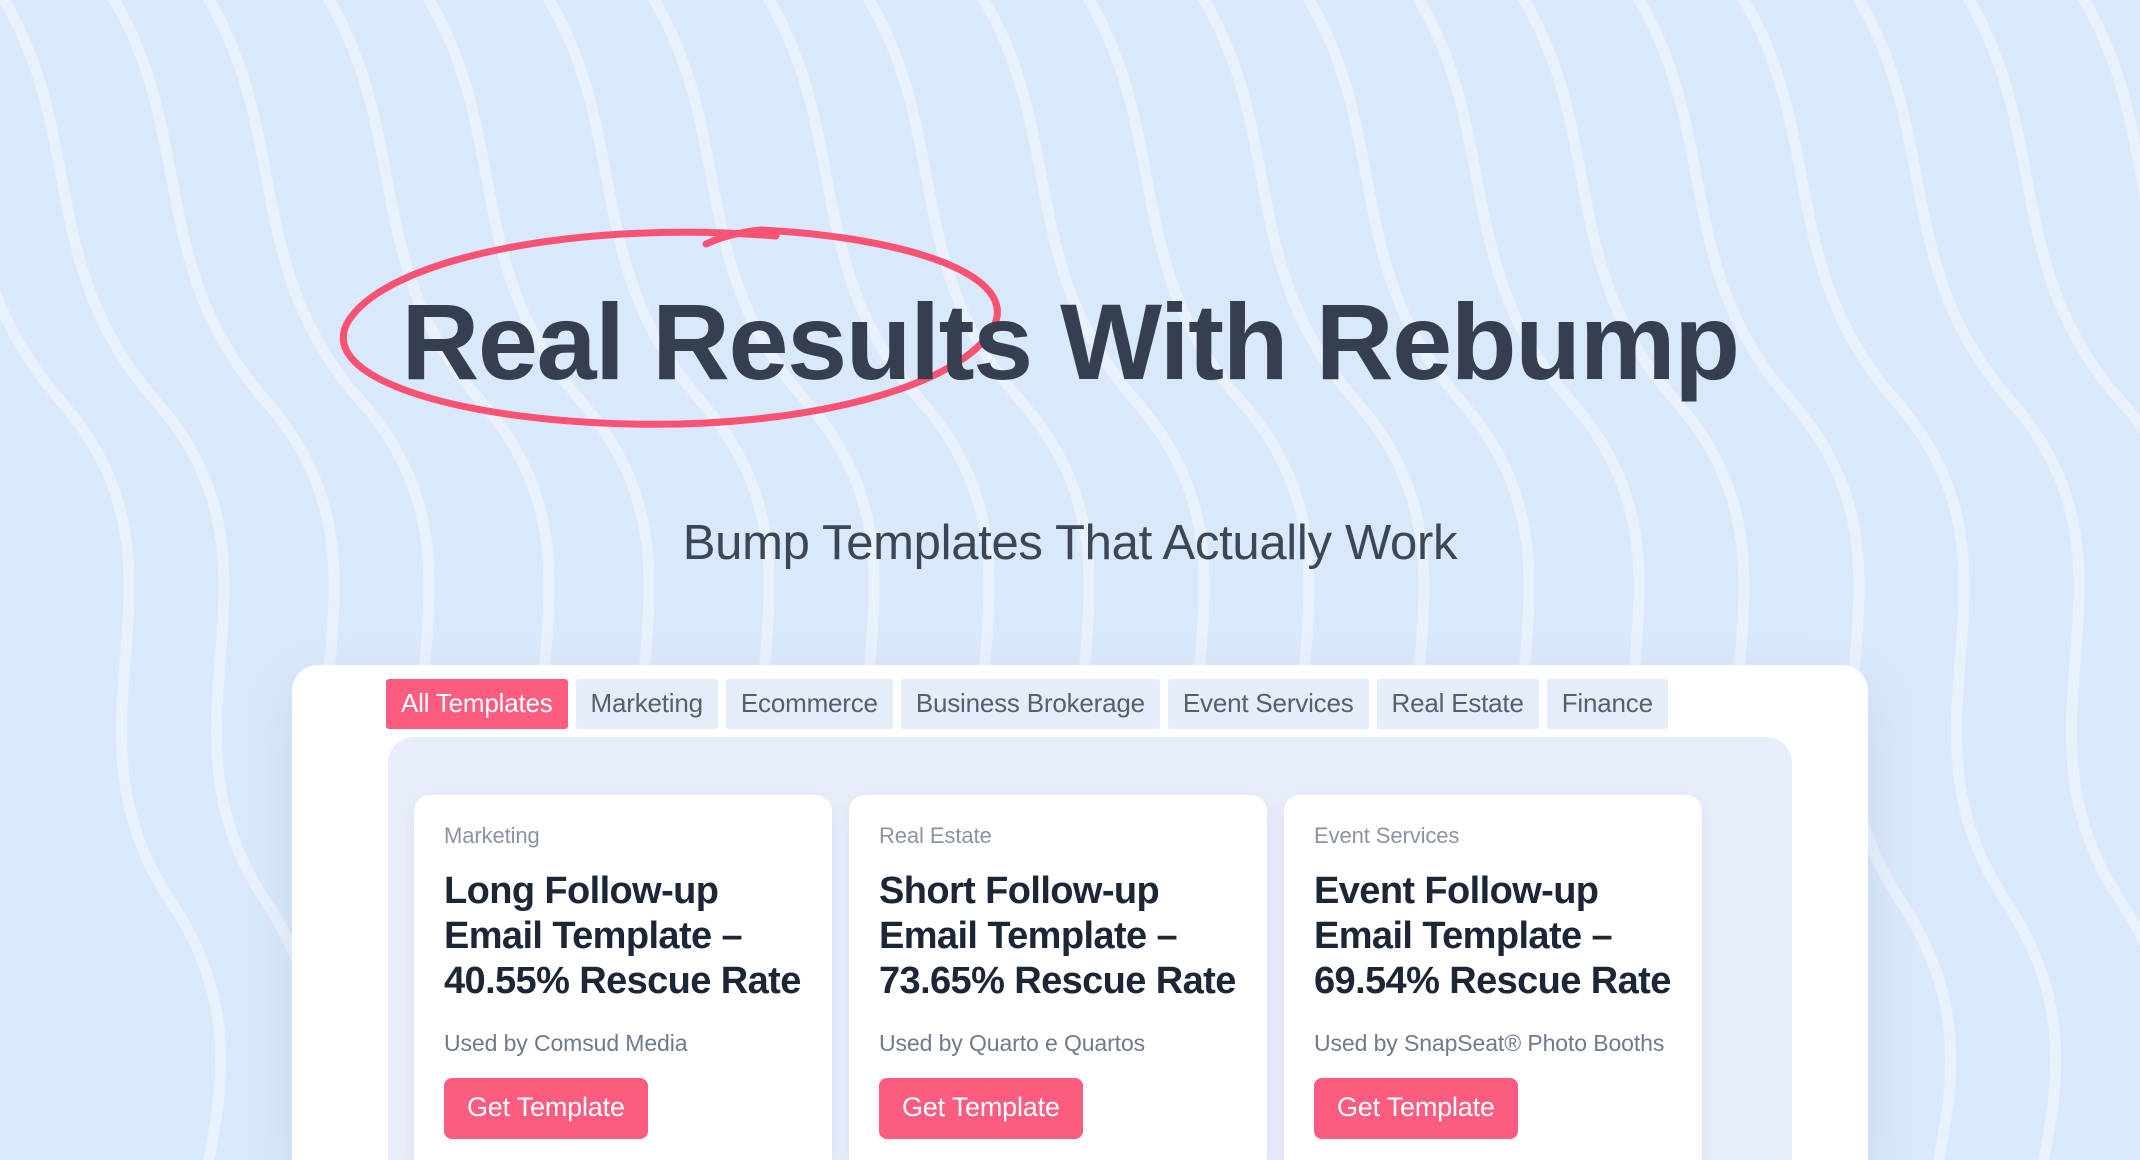 This screenshot has height=1160, width=2140. I want to click on page-subtitle: Bump Templates That Actually Work, so click(1070, 543).